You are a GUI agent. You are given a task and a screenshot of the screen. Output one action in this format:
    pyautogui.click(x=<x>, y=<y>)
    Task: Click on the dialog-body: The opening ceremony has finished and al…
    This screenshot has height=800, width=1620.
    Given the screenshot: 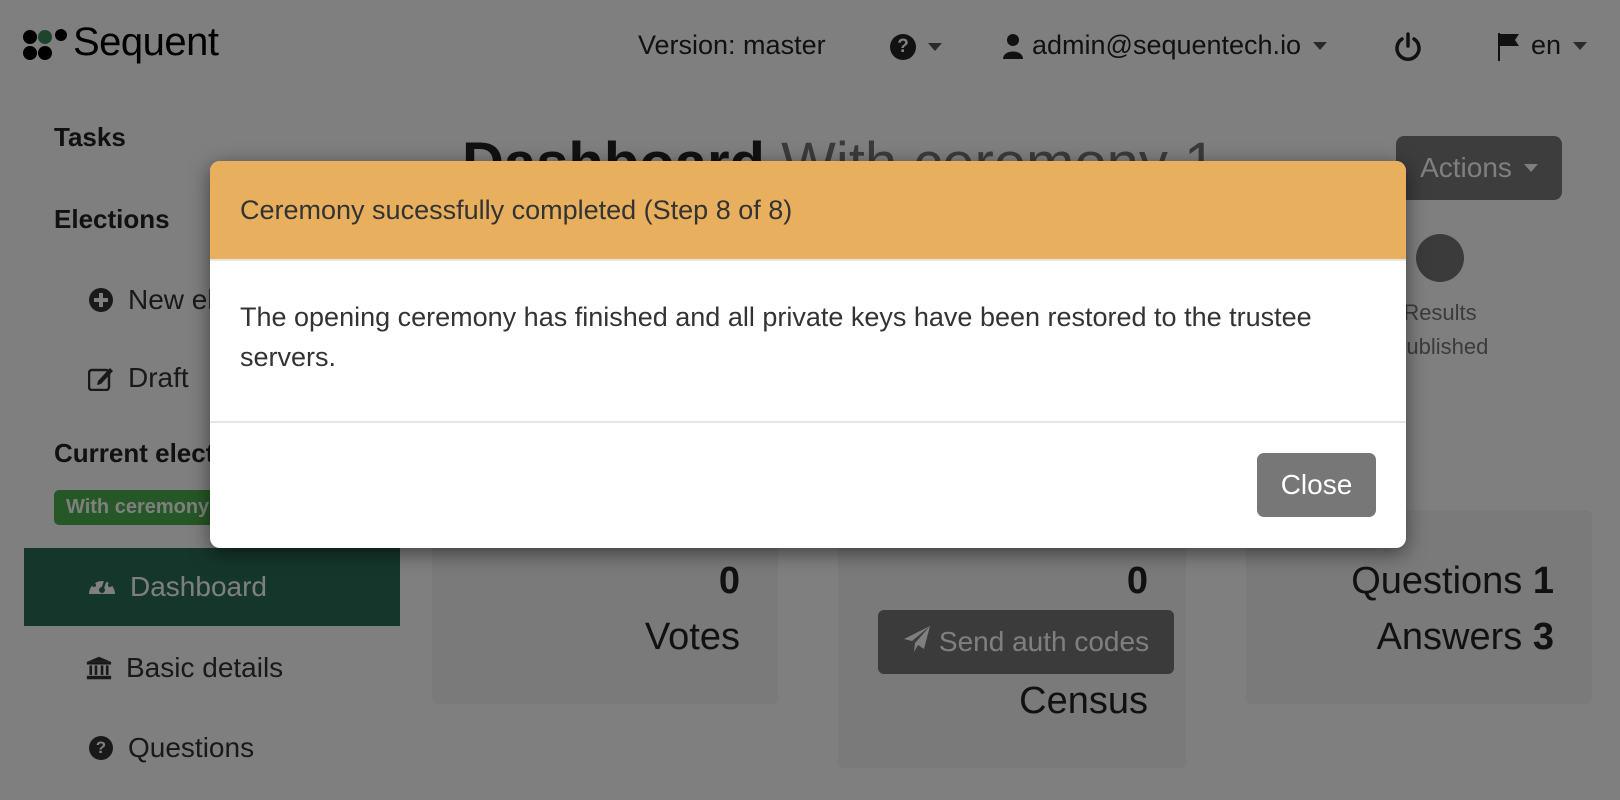 What is the action you would take?
    pyautogui.click(x=808, y=342)
    